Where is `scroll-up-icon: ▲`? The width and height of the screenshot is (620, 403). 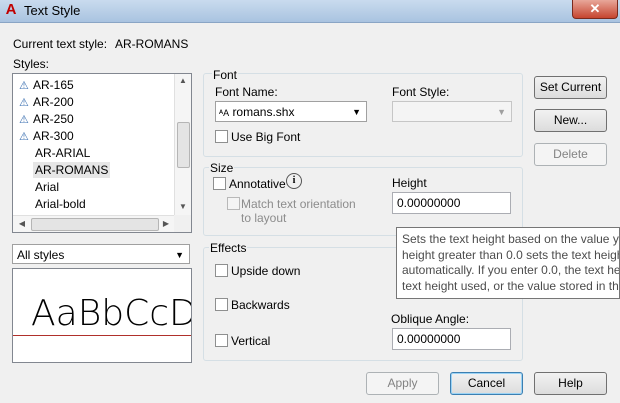 scroll-up-icon: ▲ is located at coordinates (183, 80).